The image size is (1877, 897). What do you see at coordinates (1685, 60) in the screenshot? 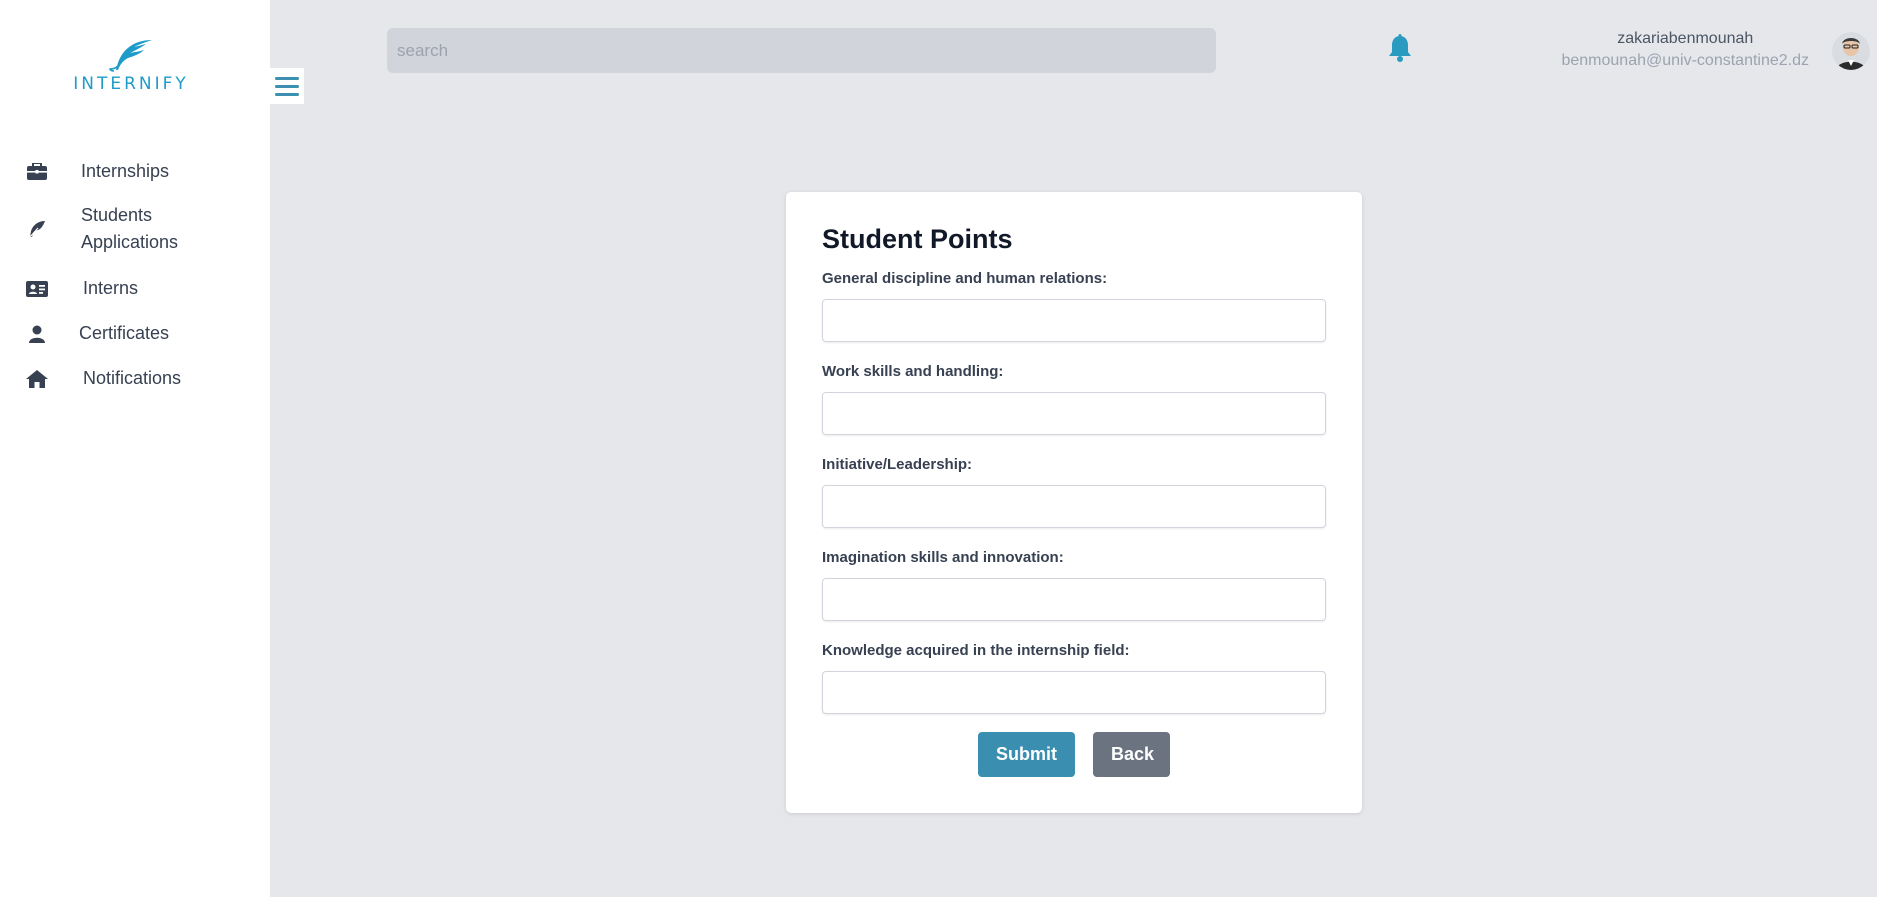
I see `user-email: benmounah@univ-constantine2.dz` at bounding box center [1685, 60].